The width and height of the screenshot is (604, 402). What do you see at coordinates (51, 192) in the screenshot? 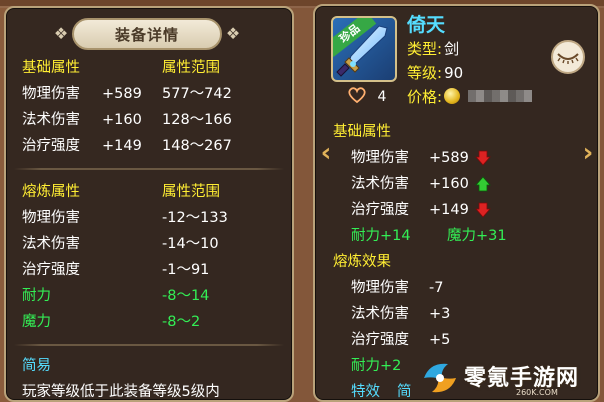
I see `refine-attr-header: 熔炼属性` at bounding box center [51, 192].